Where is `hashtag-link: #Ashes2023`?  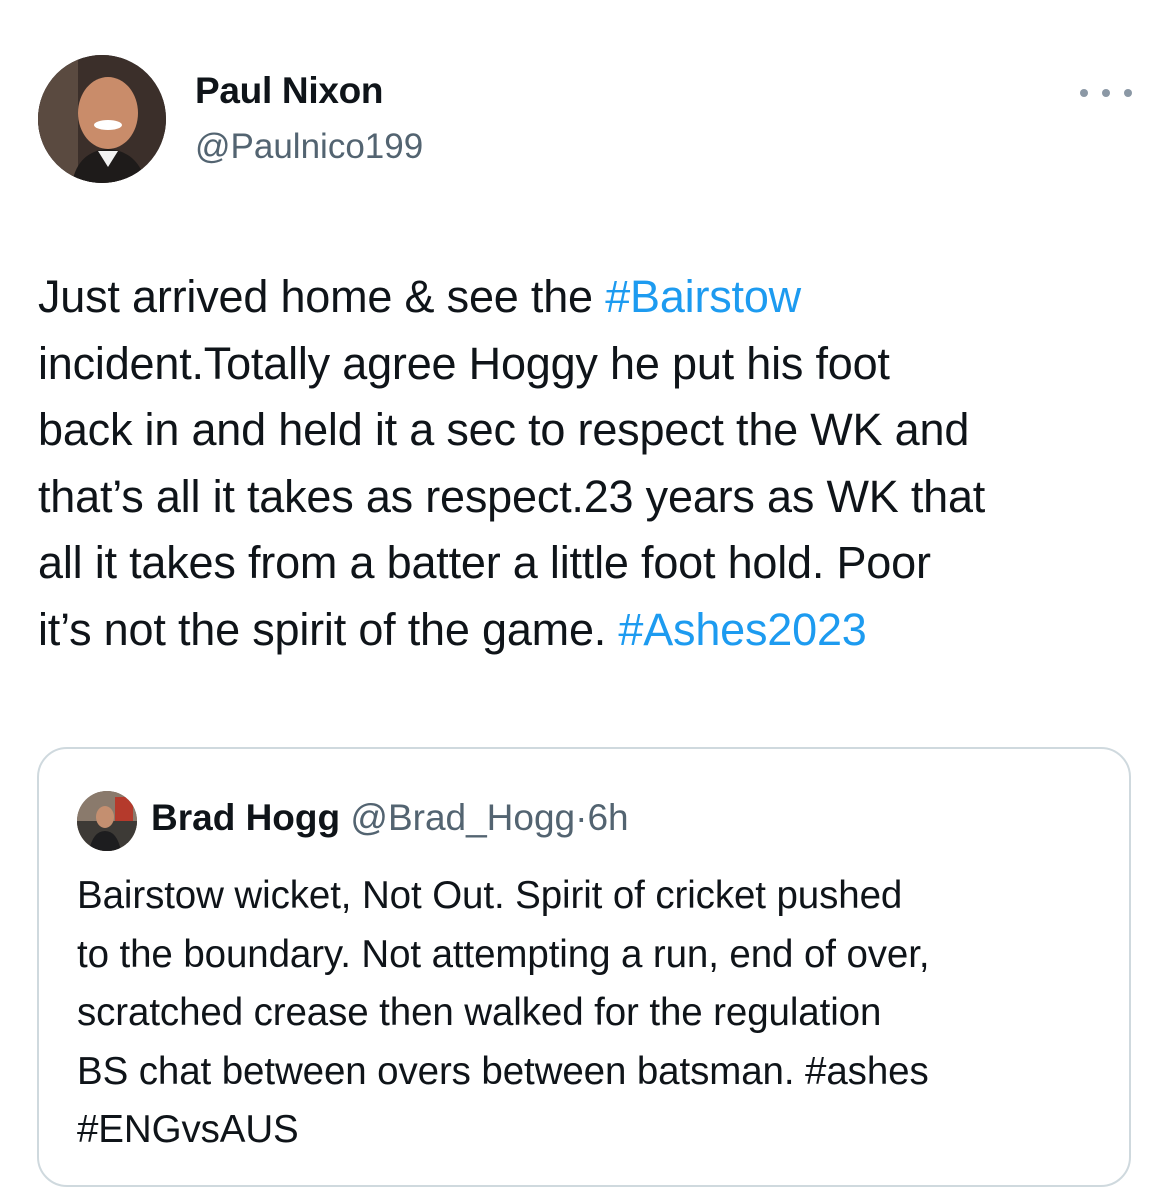 hashtag-link: #Ashes2023 is located at coordinates (742, 629).